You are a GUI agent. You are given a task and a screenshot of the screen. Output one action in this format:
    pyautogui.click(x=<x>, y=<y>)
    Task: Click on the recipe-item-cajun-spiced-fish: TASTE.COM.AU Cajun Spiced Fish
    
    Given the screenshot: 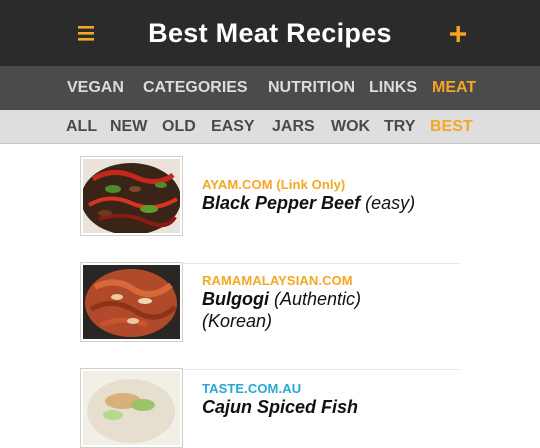 What is the action you would take?
    pyautogui.click(x=270, y=408)
    